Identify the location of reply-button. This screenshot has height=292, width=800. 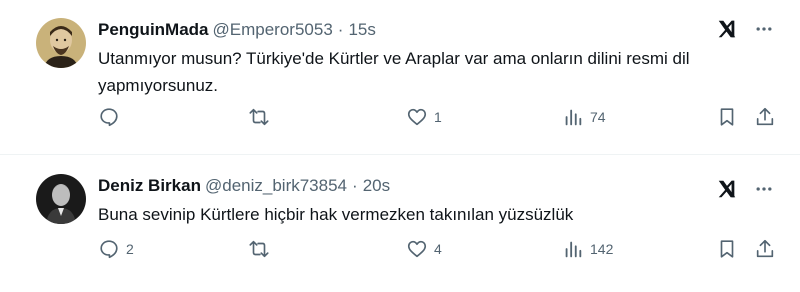
(112, 117).